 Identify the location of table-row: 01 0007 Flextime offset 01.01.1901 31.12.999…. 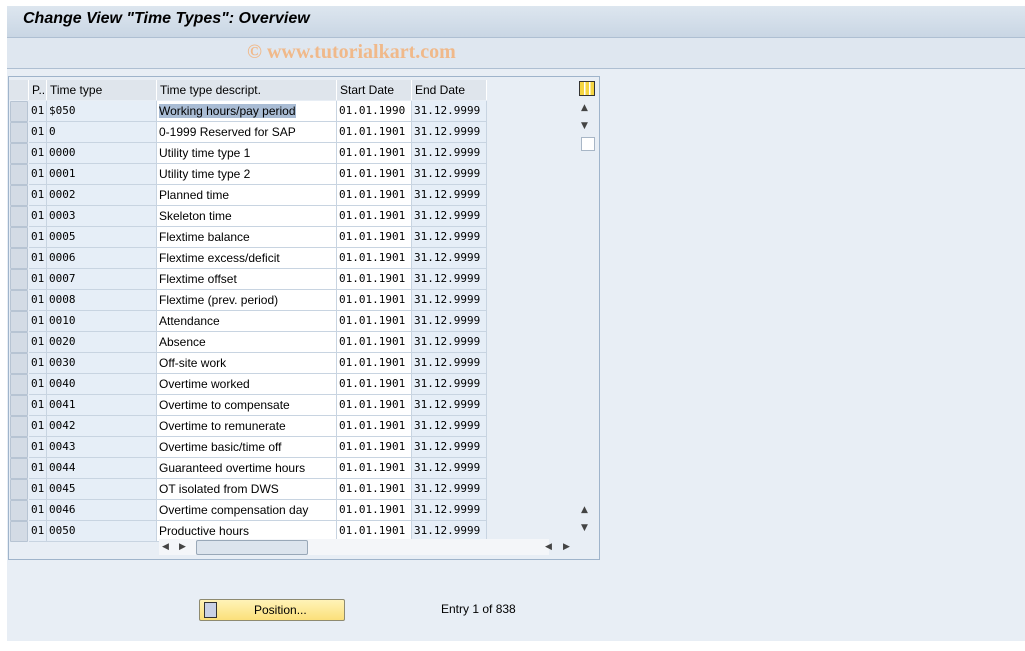
(249, 279).